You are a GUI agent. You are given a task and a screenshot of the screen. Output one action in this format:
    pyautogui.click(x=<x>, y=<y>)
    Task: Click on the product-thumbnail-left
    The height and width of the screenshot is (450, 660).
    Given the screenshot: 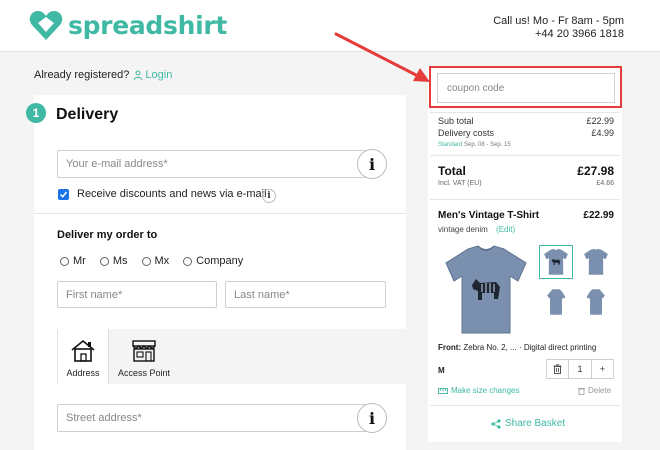 What is the action you would take?
    pyautogui.click(x=556, y=302)
    